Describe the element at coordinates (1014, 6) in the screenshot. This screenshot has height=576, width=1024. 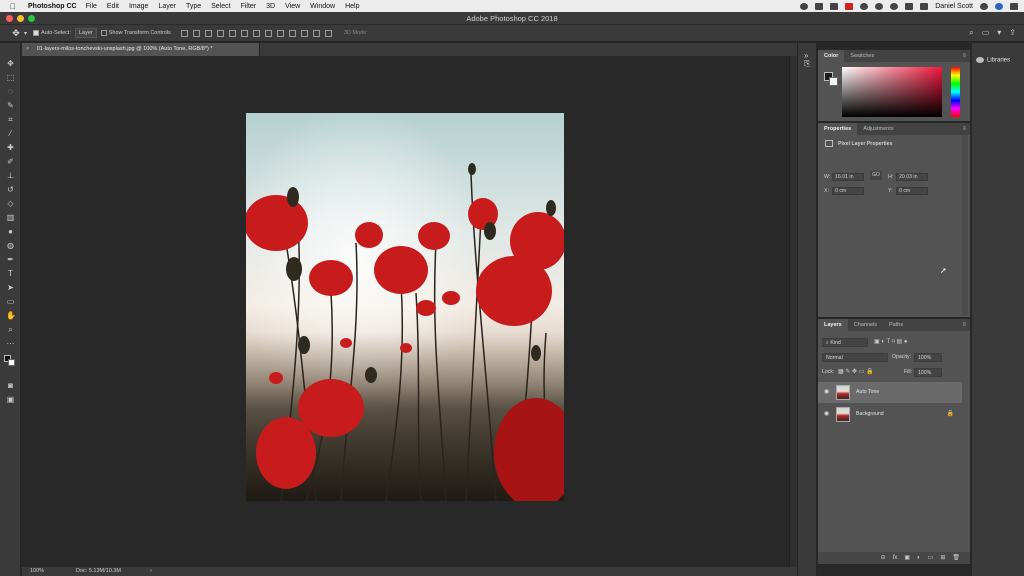
I see `notification-center-icon` at that location.